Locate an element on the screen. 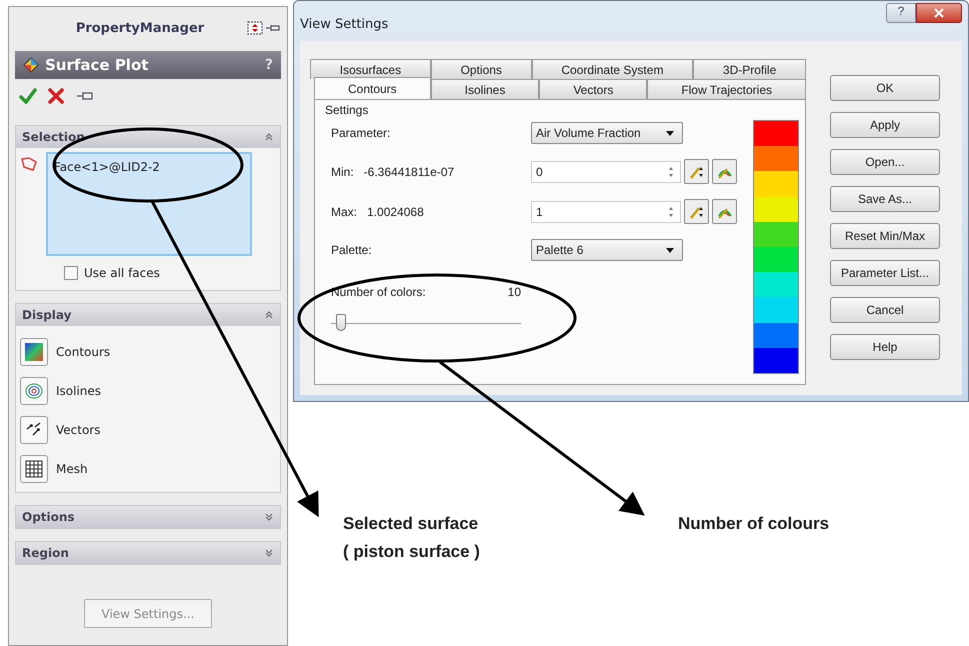 This screenshot has width=969, height=646. isolines-icon is located at coordinates (34, 390).